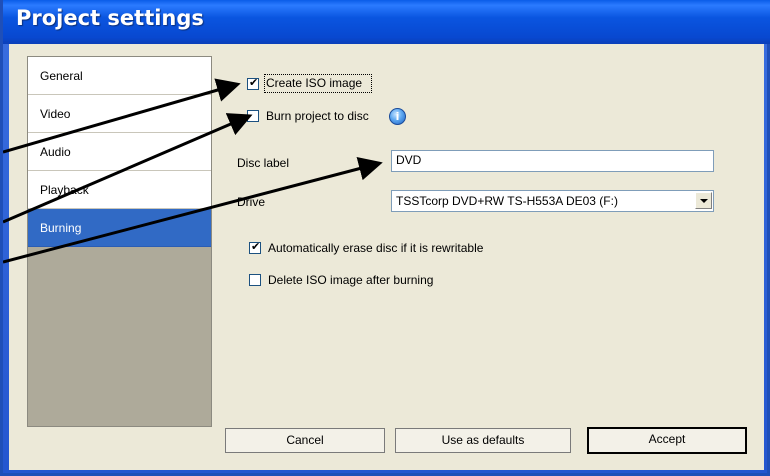 Image resolution: width=770 pixels, height=476 pixels. I want to click on drive-select-value: TSSTcorp DVD+RW TS-H553A DE03 (F:), so click(507, 201).